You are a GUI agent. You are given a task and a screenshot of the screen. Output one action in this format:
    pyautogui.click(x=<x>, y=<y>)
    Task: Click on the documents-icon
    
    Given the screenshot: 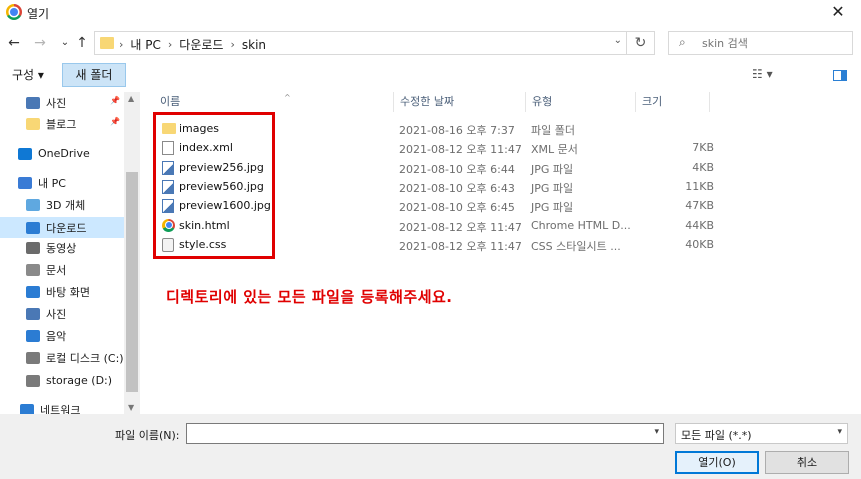 What is the action you would take?
    pyautogui.click(x=33, y=269)
    